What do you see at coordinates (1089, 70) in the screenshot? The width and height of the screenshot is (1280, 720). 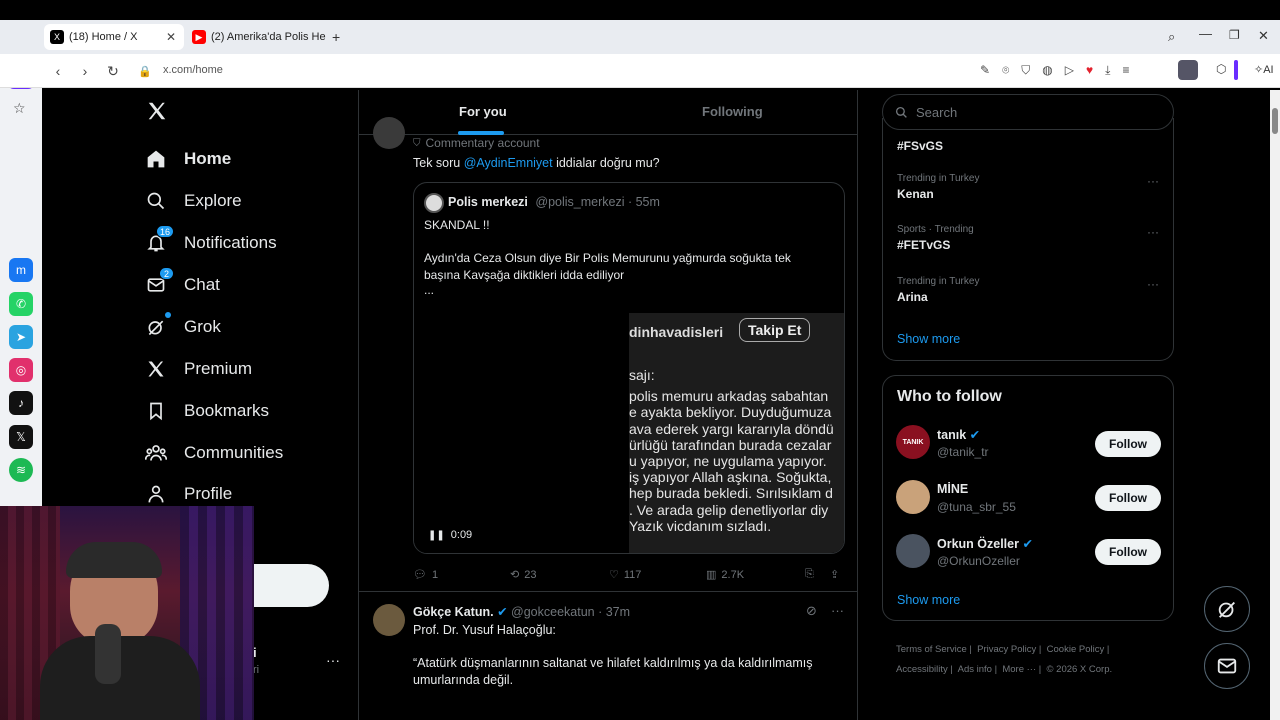 I see `heart-icon: ♥` at bounding box center [1089, 70].